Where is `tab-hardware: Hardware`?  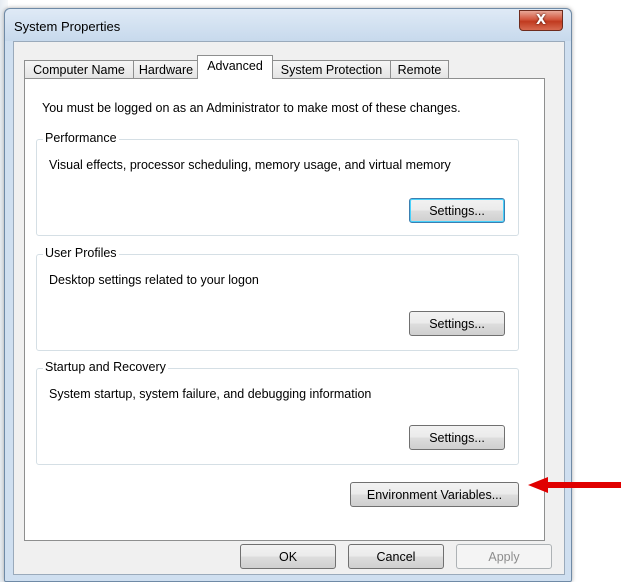 tab-hardware: Hardware is located at coordinates (166, 69).